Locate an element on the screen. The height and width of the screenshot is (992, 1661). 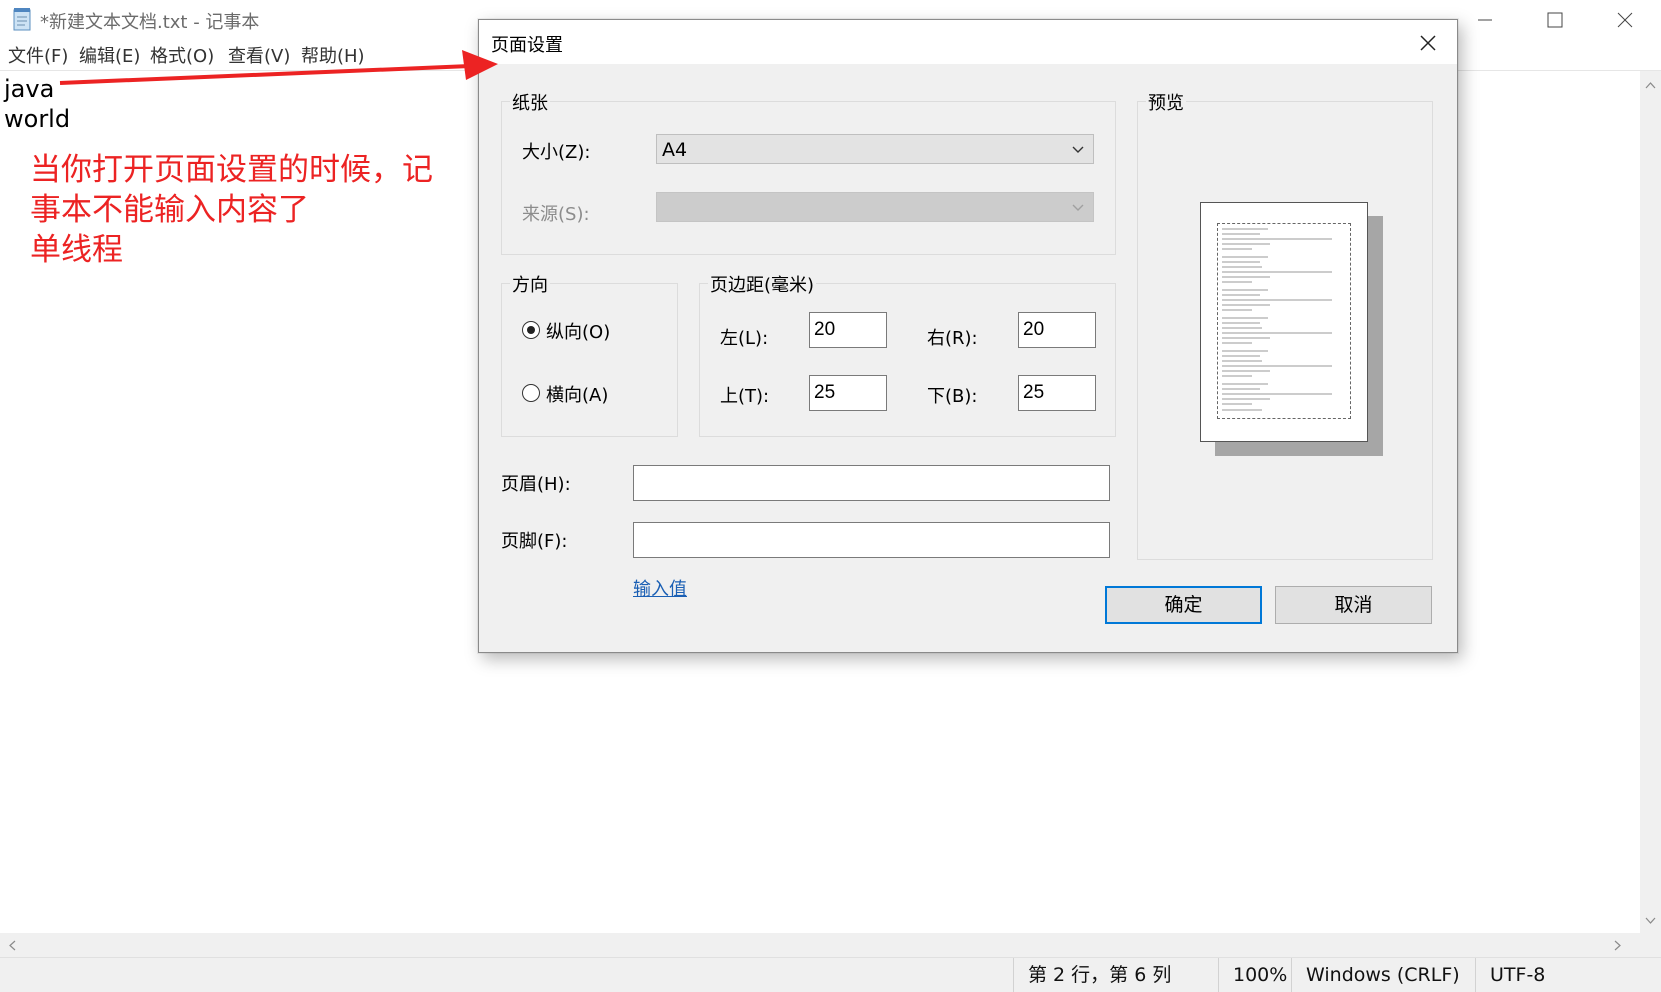
footer-label: 页脚(F): is located at coordinates (534, 541).